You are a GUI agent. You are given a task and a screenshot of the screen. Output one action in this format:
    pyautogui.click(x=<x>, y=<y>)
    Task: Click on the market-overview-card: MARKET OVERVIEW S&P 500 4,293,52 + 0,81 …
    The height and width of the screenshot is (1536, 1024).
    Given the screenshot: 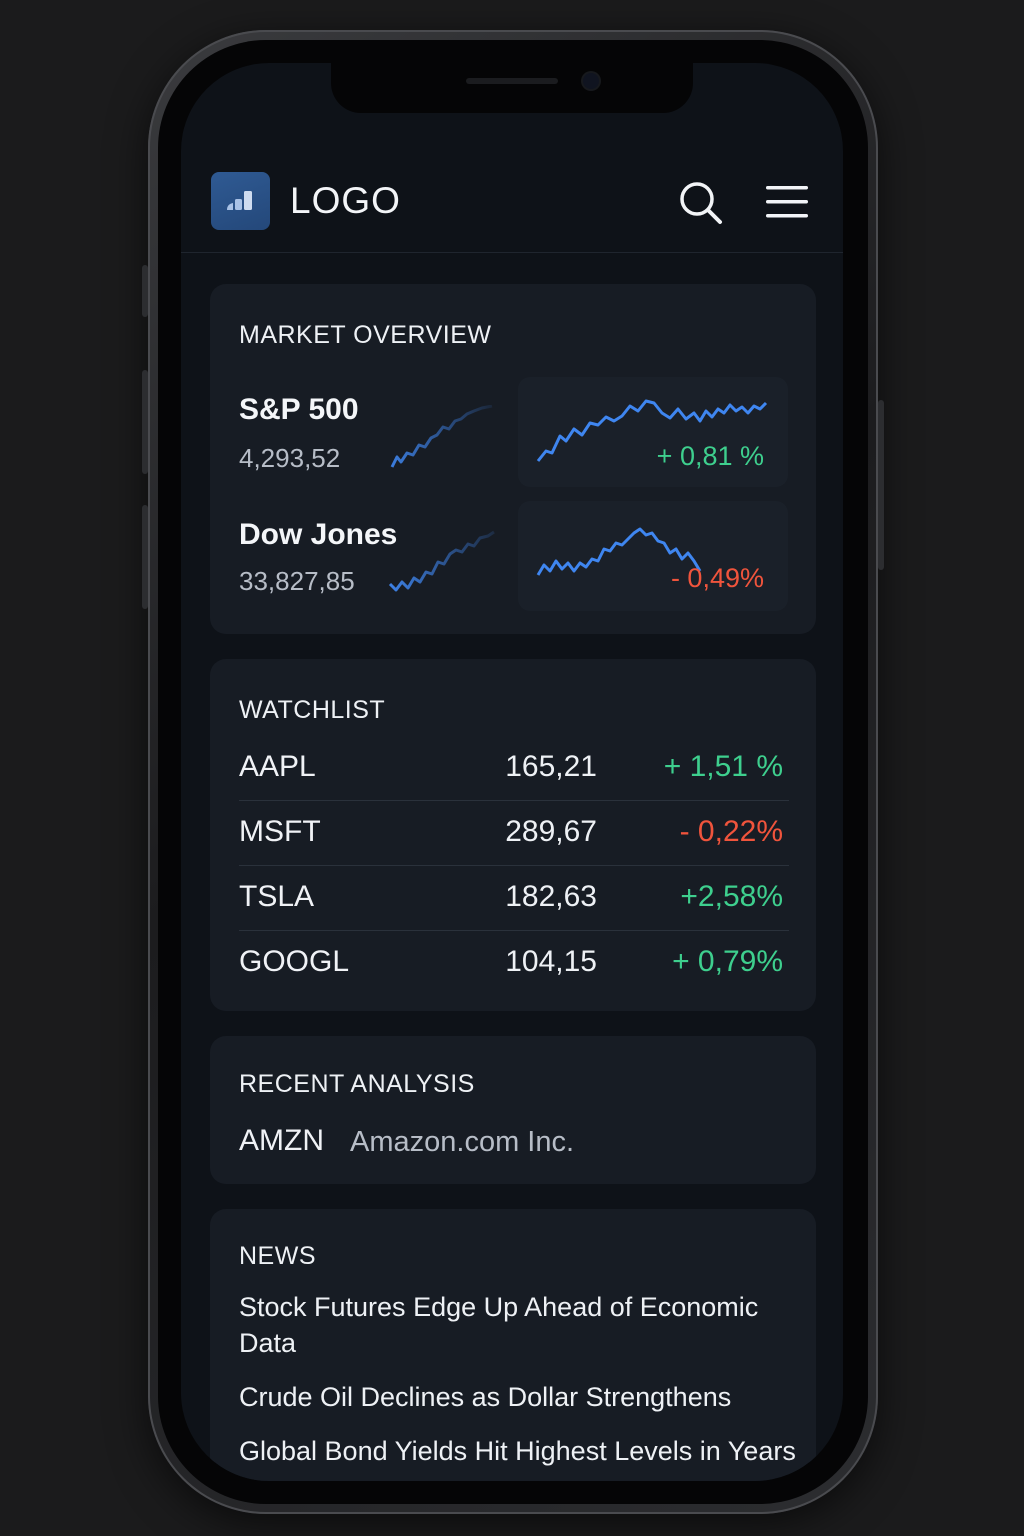 What is the action you would take?
    pyautogui.click(x=513, y=459)
    